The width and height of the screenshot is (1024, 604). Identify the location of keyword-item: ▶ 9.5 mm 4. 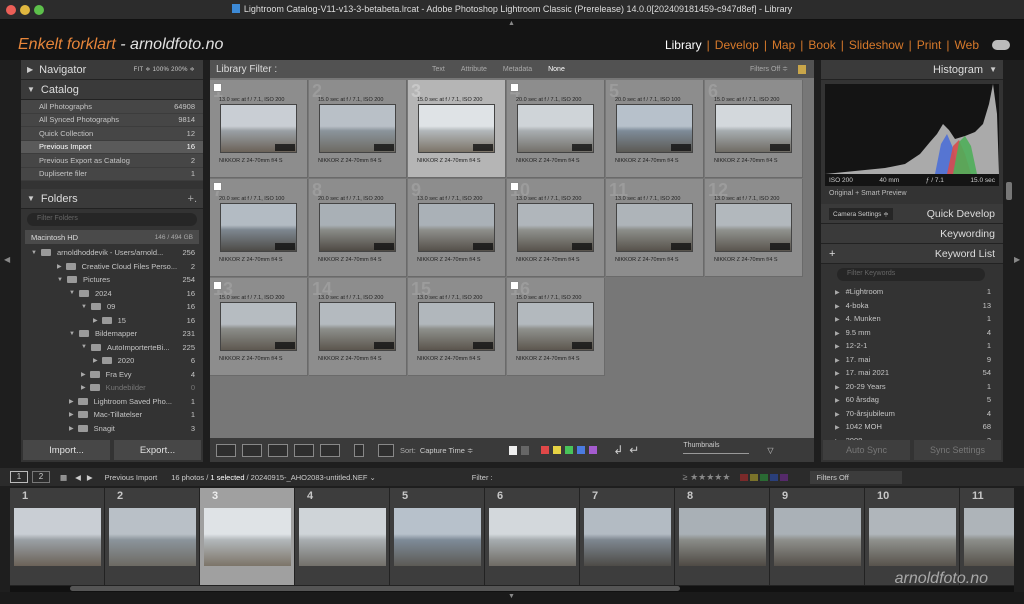
(912, 333).